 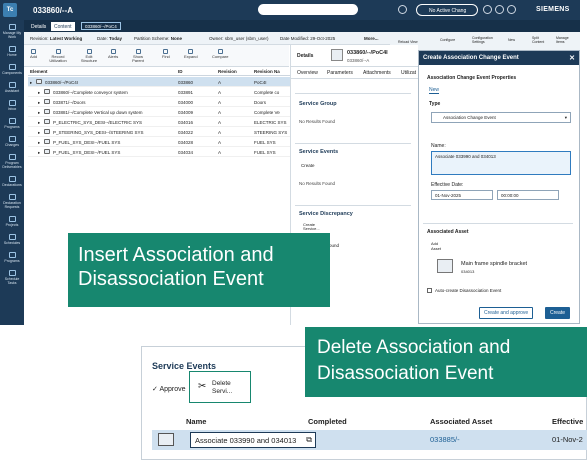 What do you see at coordinates (227, 71) in the screenshot?
I see `column-revision: Revision` at bounding box center [227, 71].